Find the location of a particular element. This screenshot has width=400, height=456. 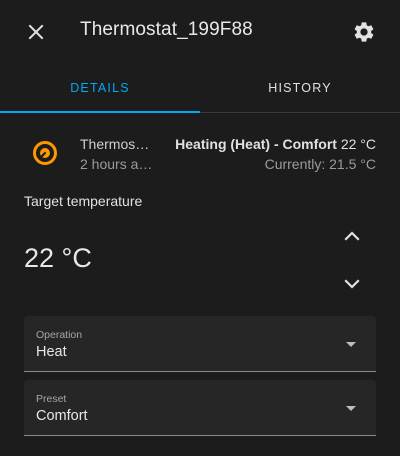

tab-details: DETAILS is located at coordinates (100, 88).